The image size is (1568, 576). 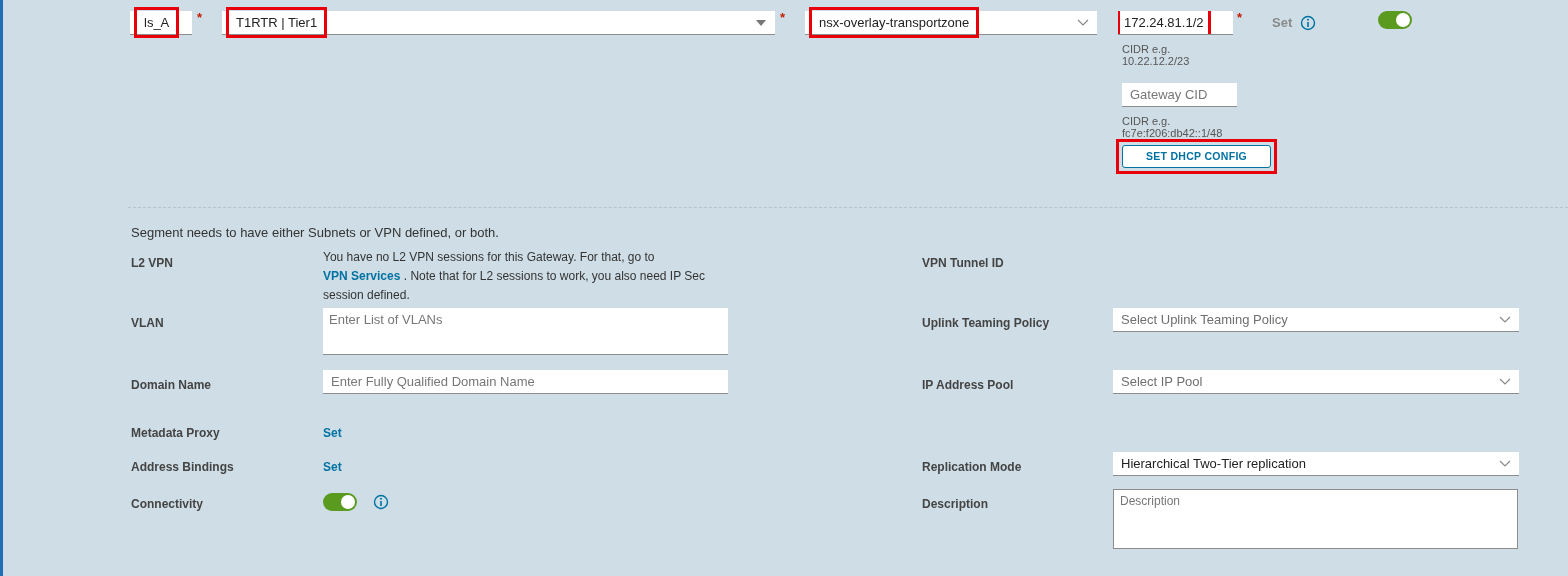 What do you see at coordinates (1196, 156) in the screenshot?
I see `dhcp-config-button: SET DHCP CONFIG` at bounding box center [1196, 156].